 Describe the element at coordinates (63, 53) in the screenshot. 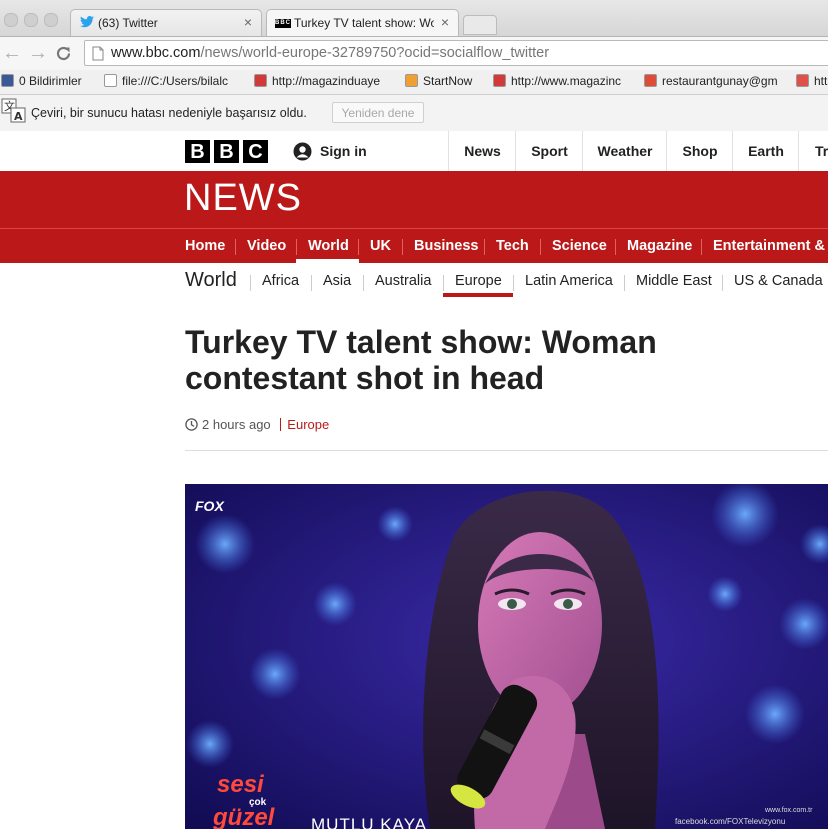

I see `reload-icon` at that location.